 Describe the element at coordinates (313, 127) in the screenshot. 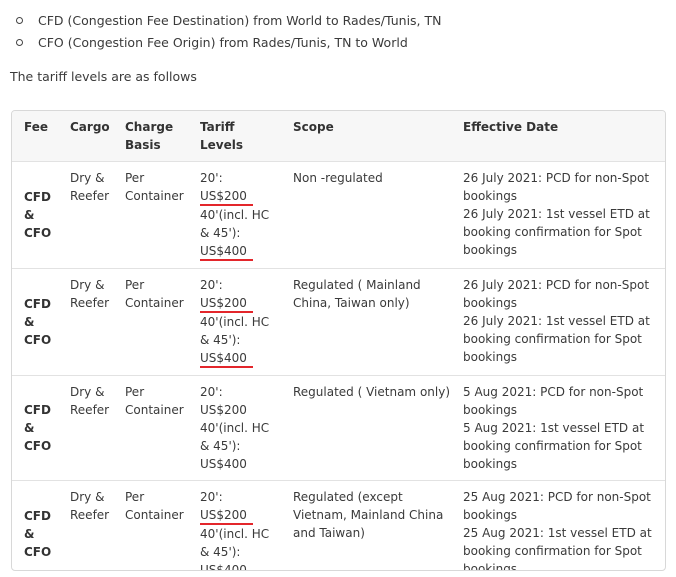

I see `header-scope: Scope` at that location.